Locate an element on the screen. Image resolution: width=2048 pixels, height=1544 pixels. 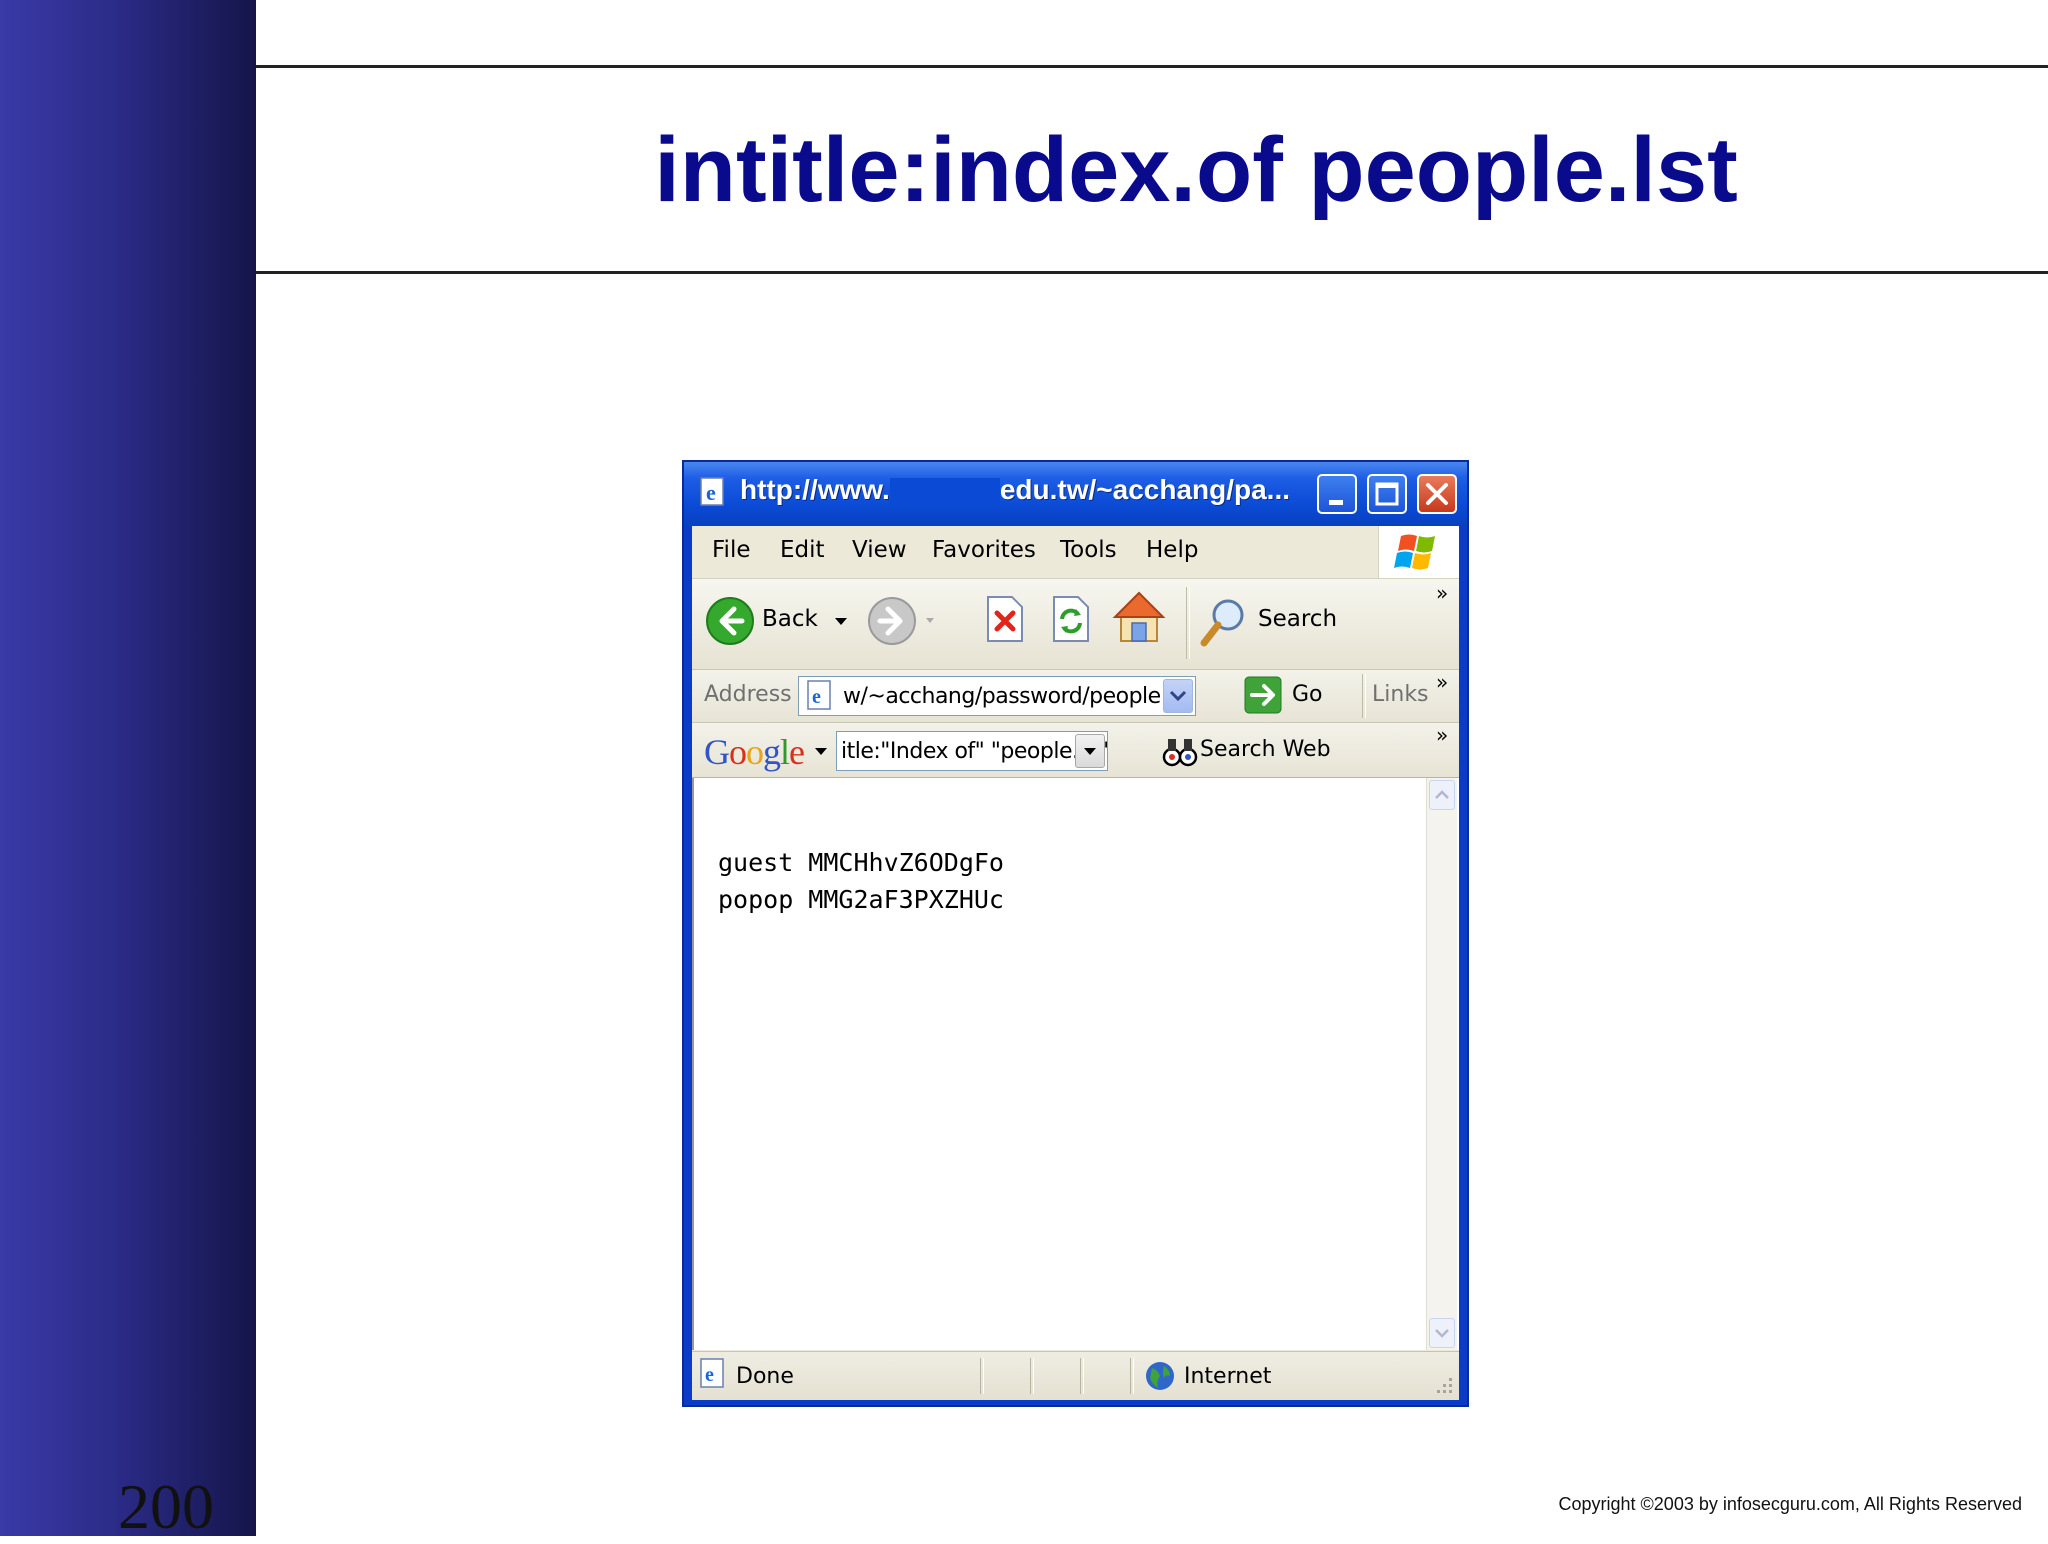
search-web-label: Search Web is located at coordinates (1265, 749).